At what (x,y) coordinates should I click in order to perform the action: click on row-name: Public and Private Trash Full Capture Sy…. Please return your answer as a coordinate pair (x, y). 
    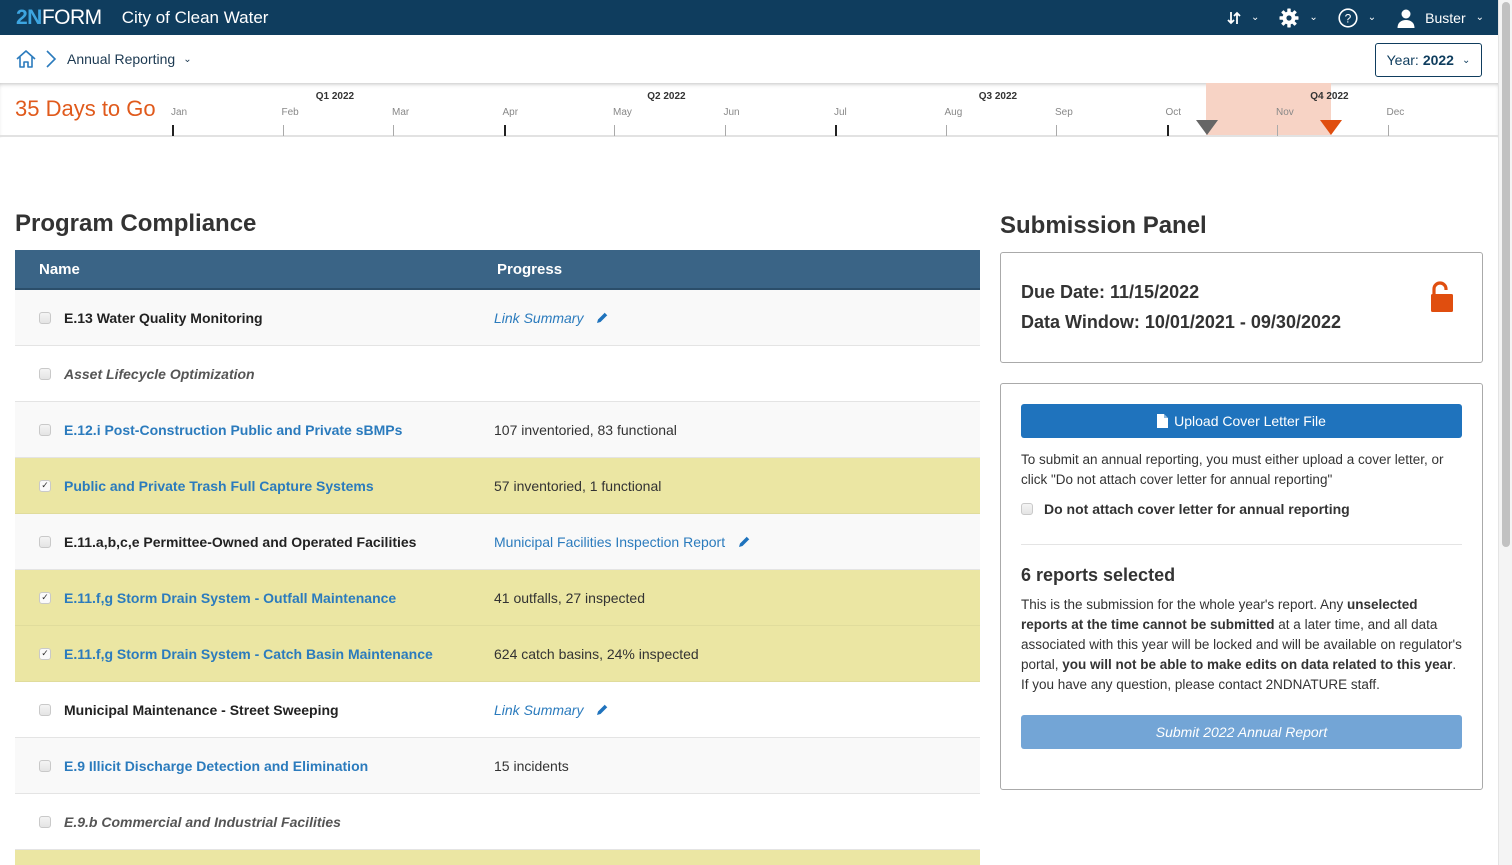
    Looking at the image, I should click on (279, 486).